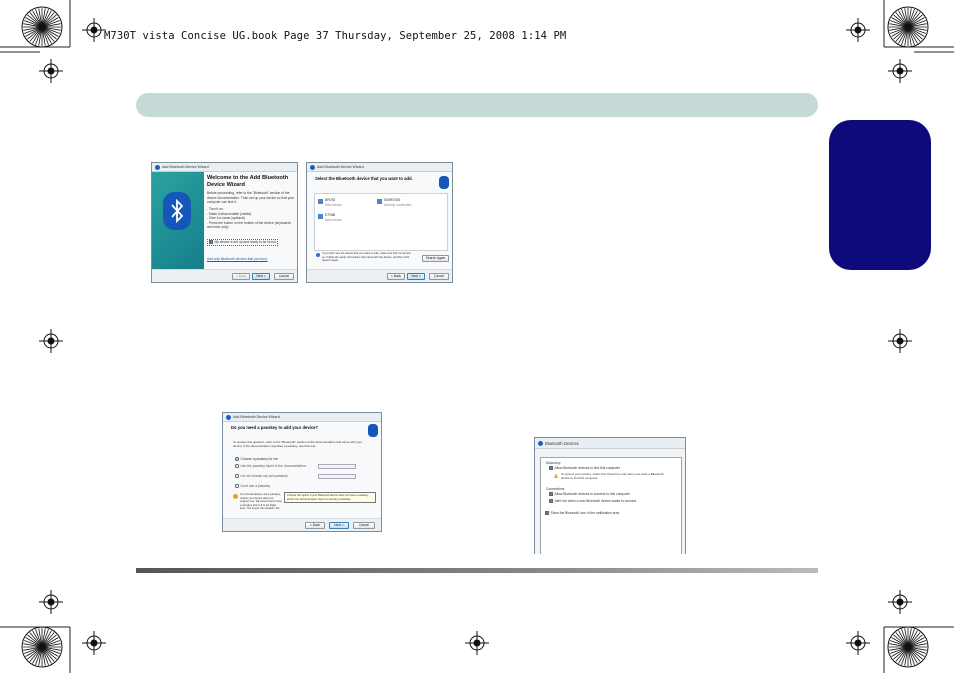 Image resolution: width=954 pixels, height=673 pixels. I want to click on custom-passkey-input, so click(337, 476).